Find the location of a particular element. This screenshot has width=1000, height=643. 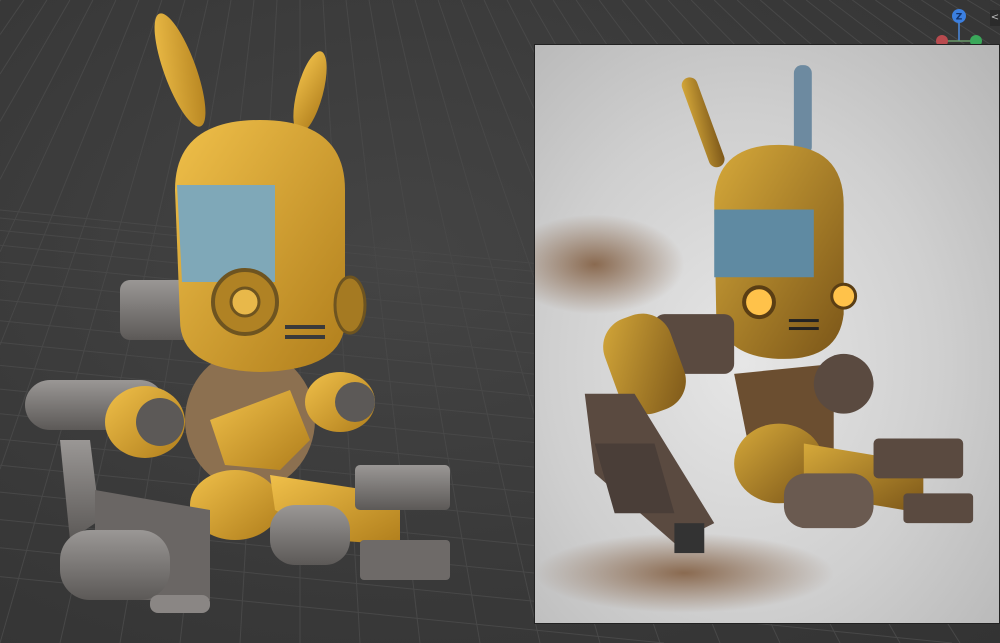

collapse-panel-button: < is located at coordinates (995, 18).